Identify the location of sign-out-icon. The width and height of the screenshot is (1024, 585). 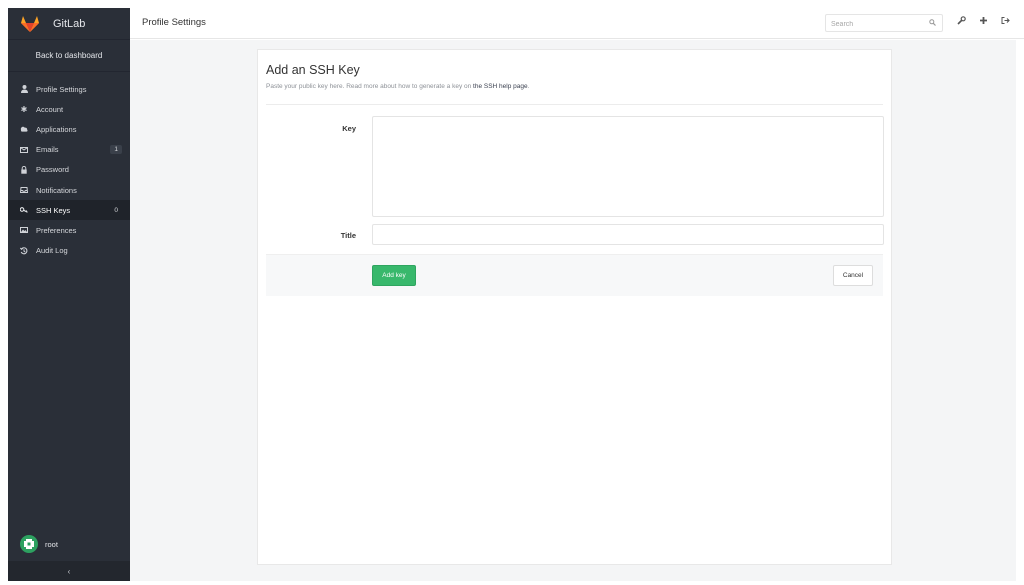
(1005, 21).